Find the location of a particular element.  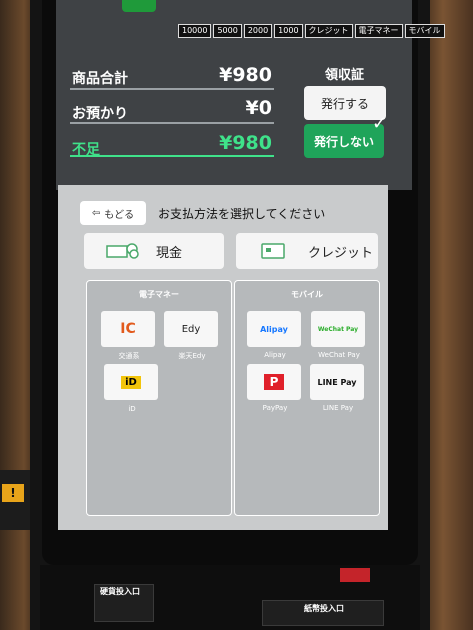

note-emoney: 電子マネー is located at coordinates (378, 31).